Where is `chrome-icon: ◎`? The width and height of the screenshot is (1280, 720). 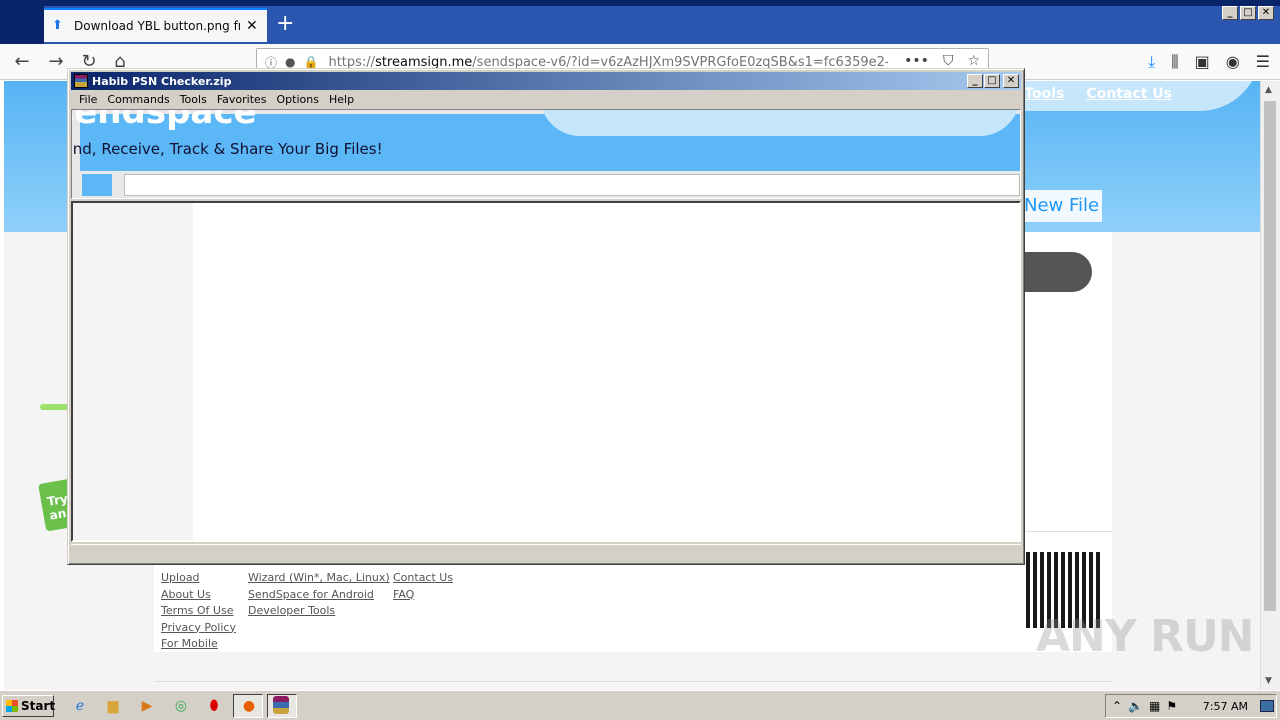
chrome-icon: ◎ is located at coordinates (181, 706).